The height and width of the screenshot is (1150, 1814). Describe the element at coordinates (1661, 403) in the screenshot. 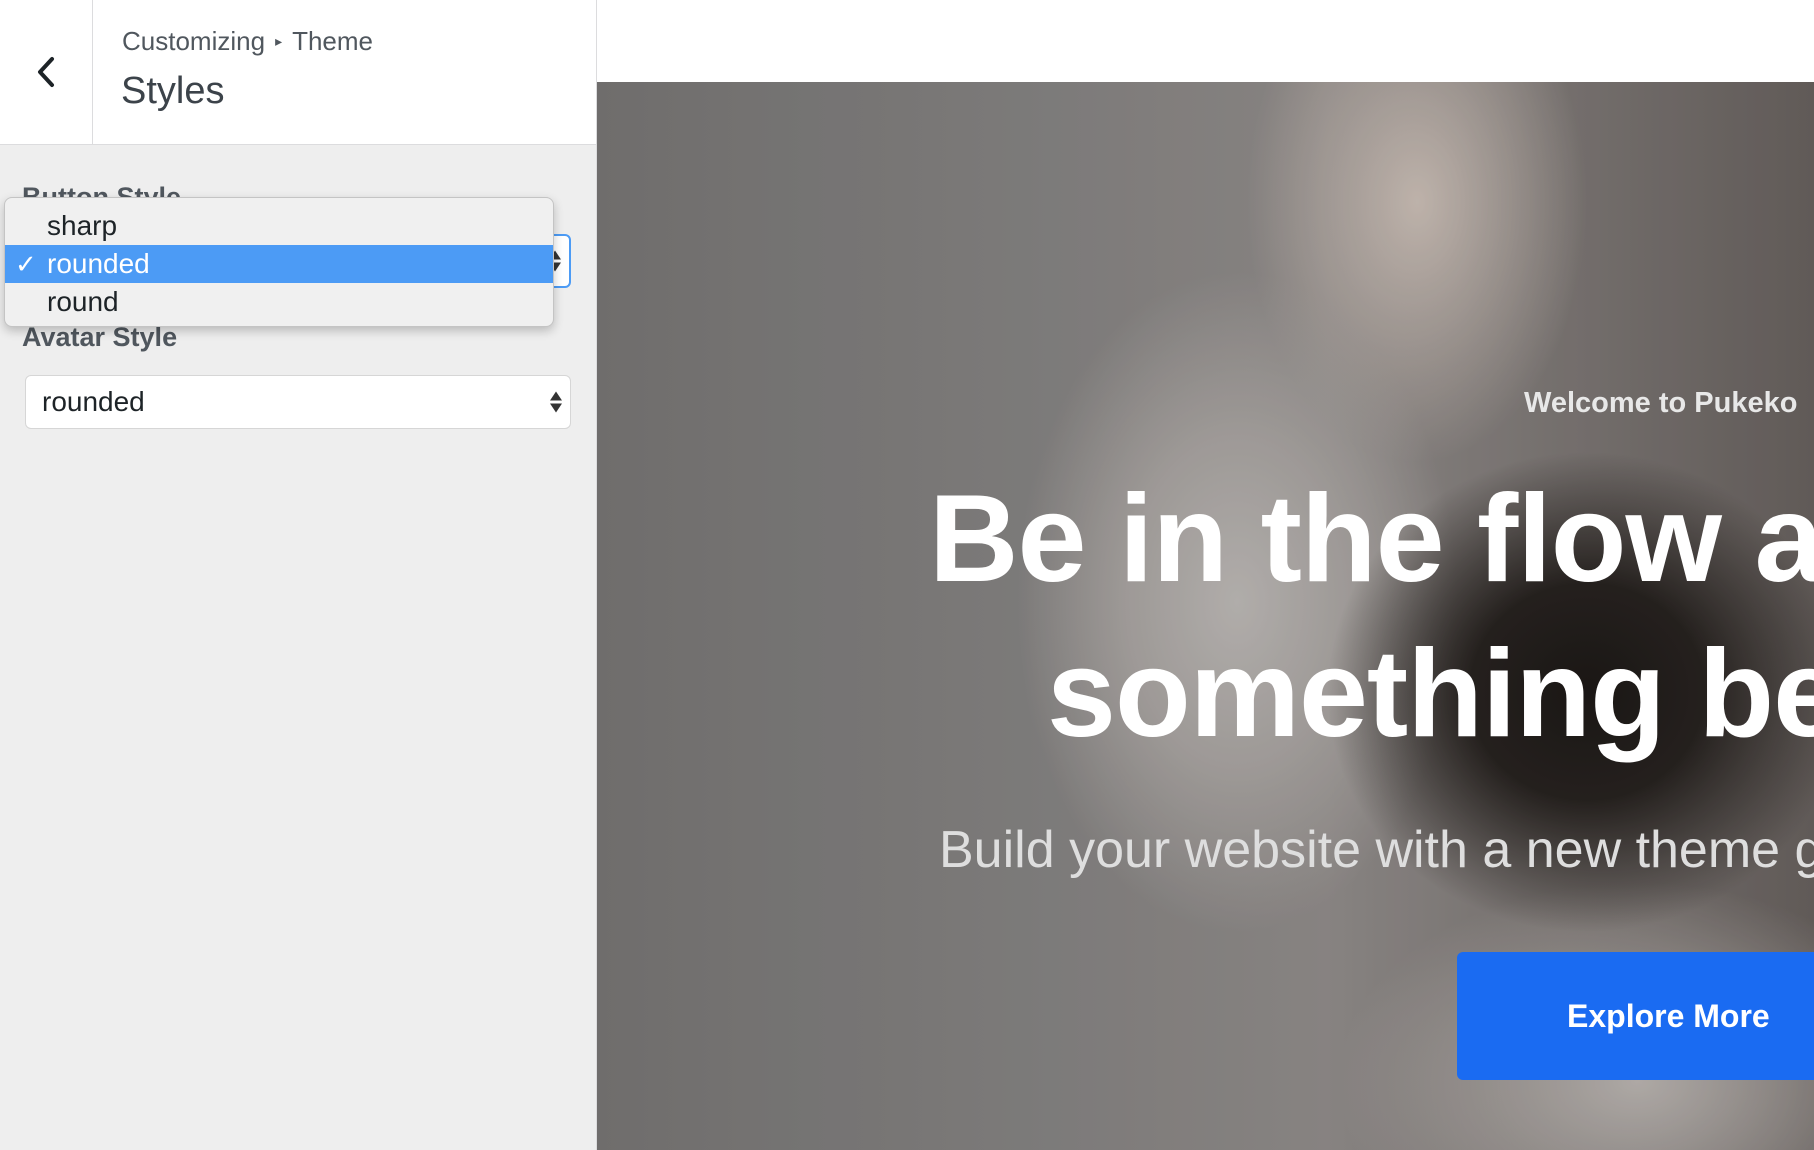

I see `hero-welcome-text: Welcome to Pukeko` at that location.